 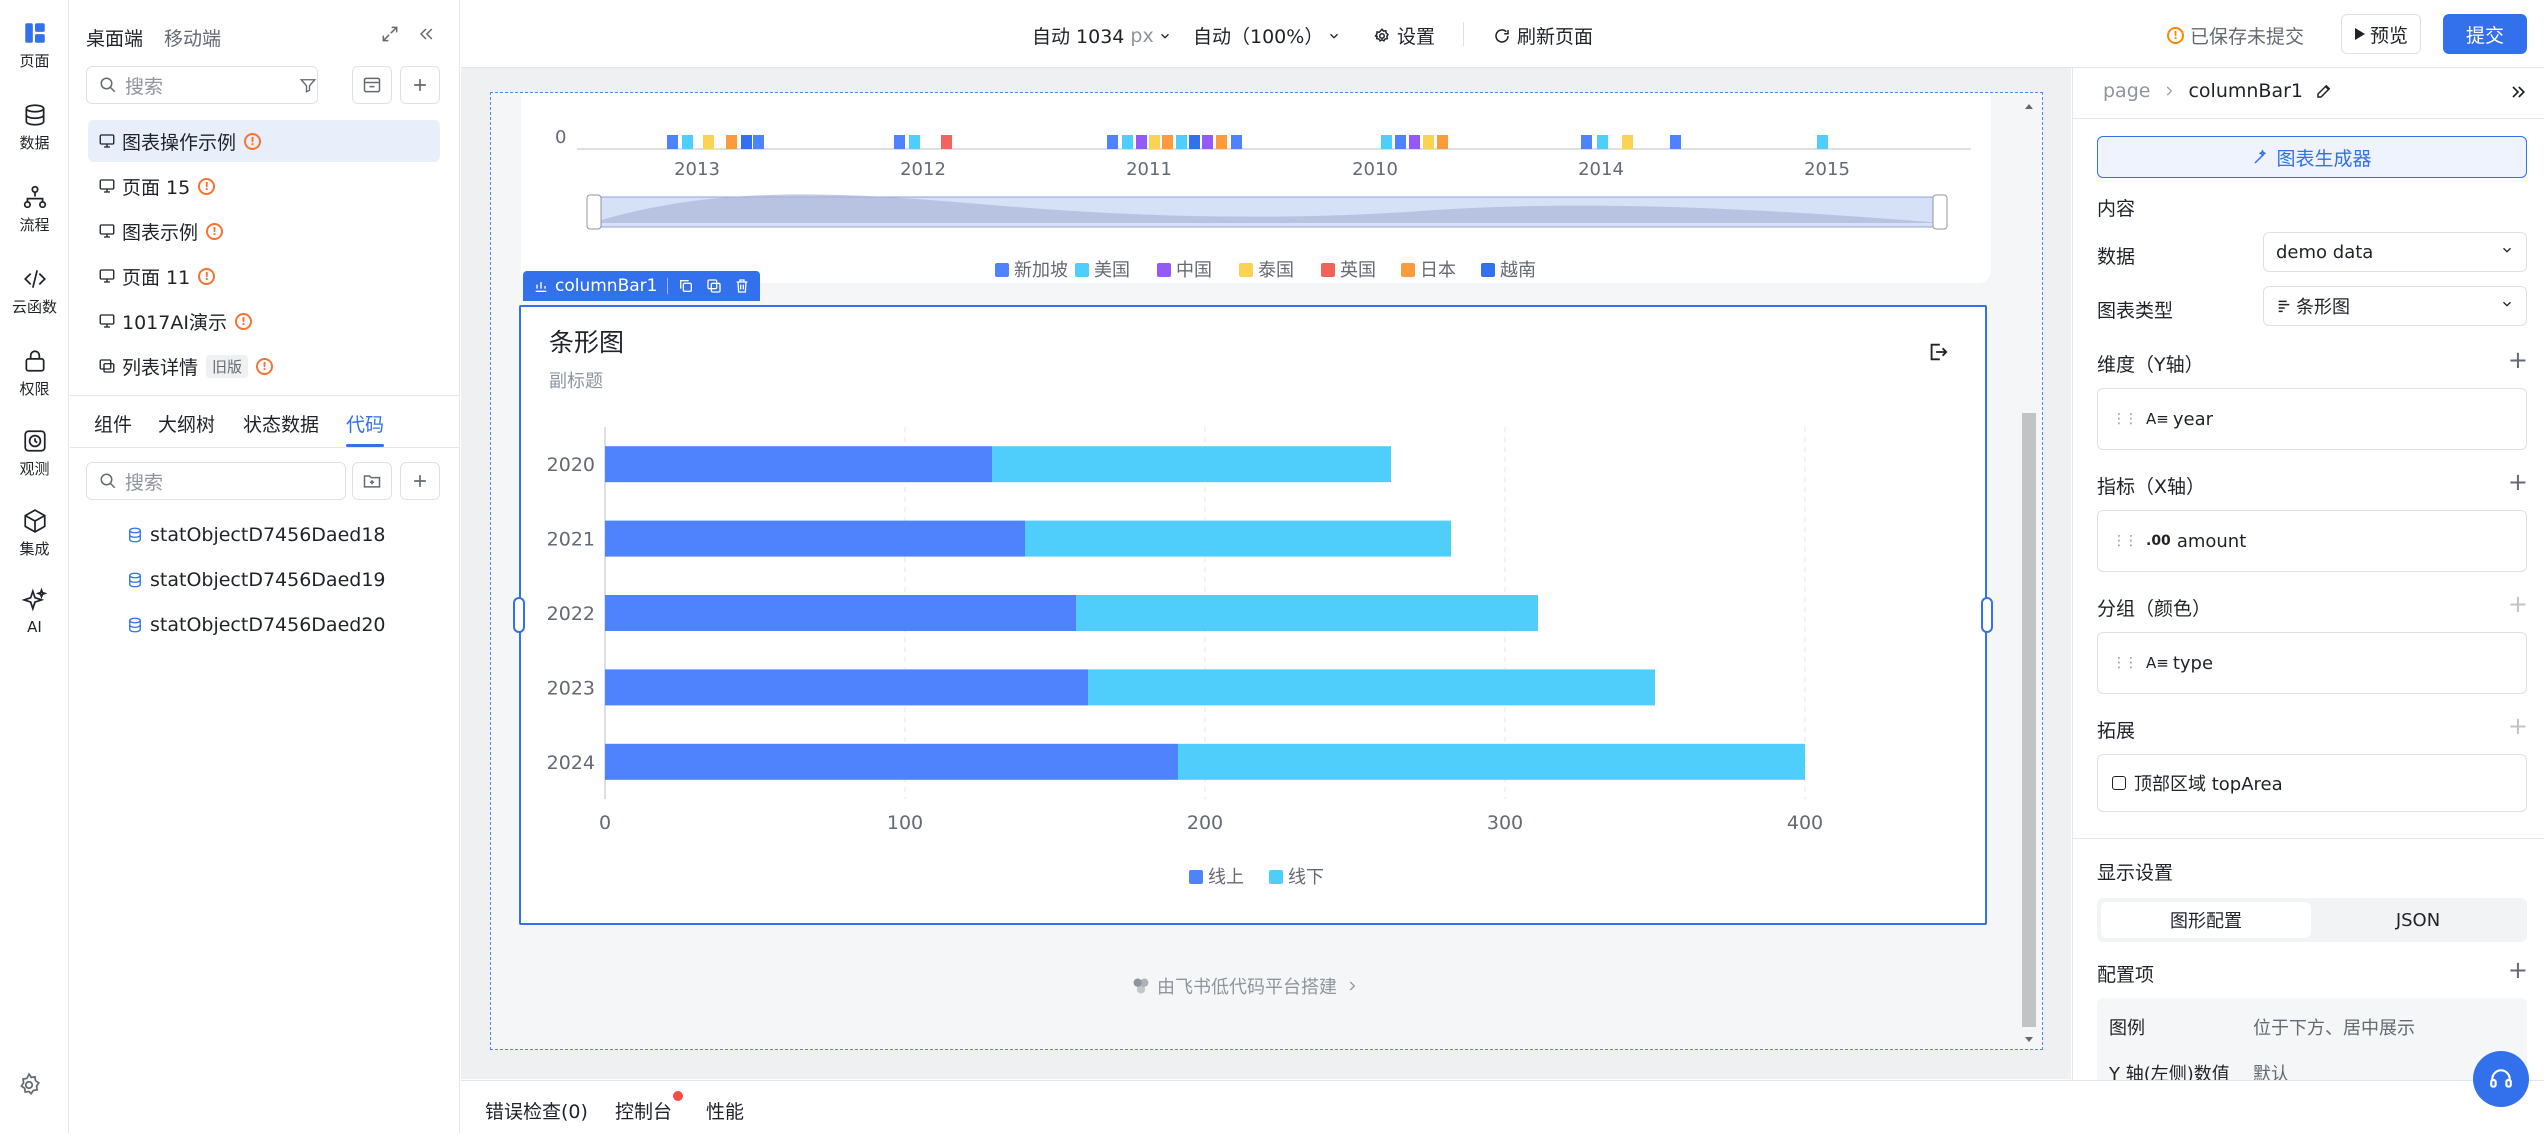 What do you see at coordinates (202, 85) in the screenshot?
I see `page-search-input: 搜索` at bounding box center [202, 85].